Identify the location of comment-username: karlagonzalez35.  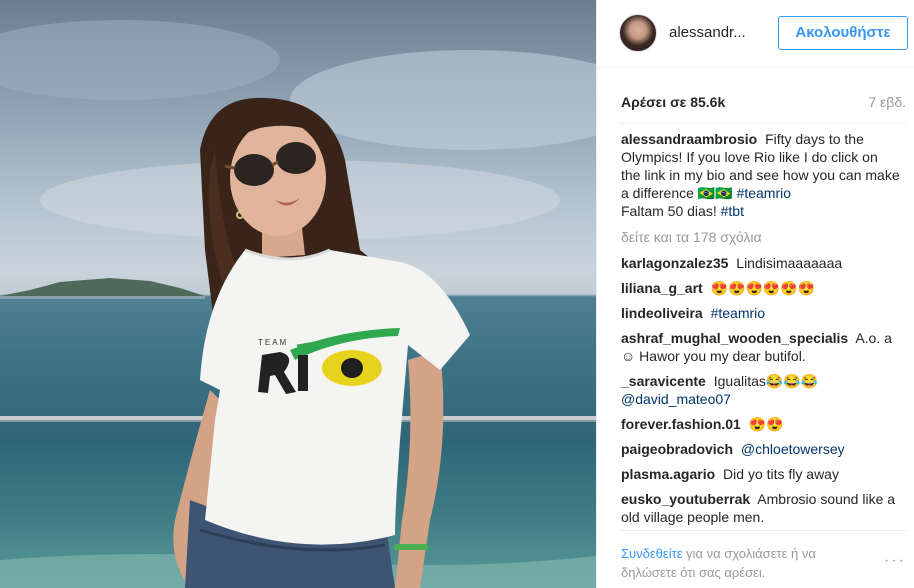
(674, 263).